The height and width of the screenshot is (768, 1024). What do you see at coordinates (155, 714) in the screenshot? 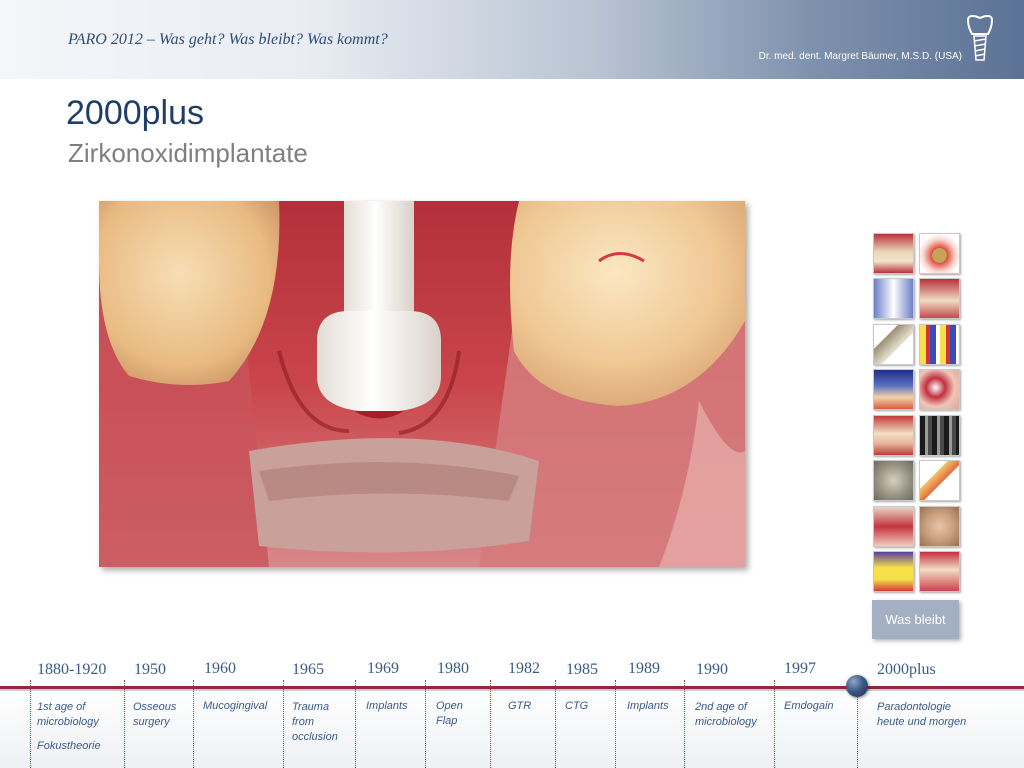
I see `timeline-description: Osseous surgery` at bounding box center [155, 714].